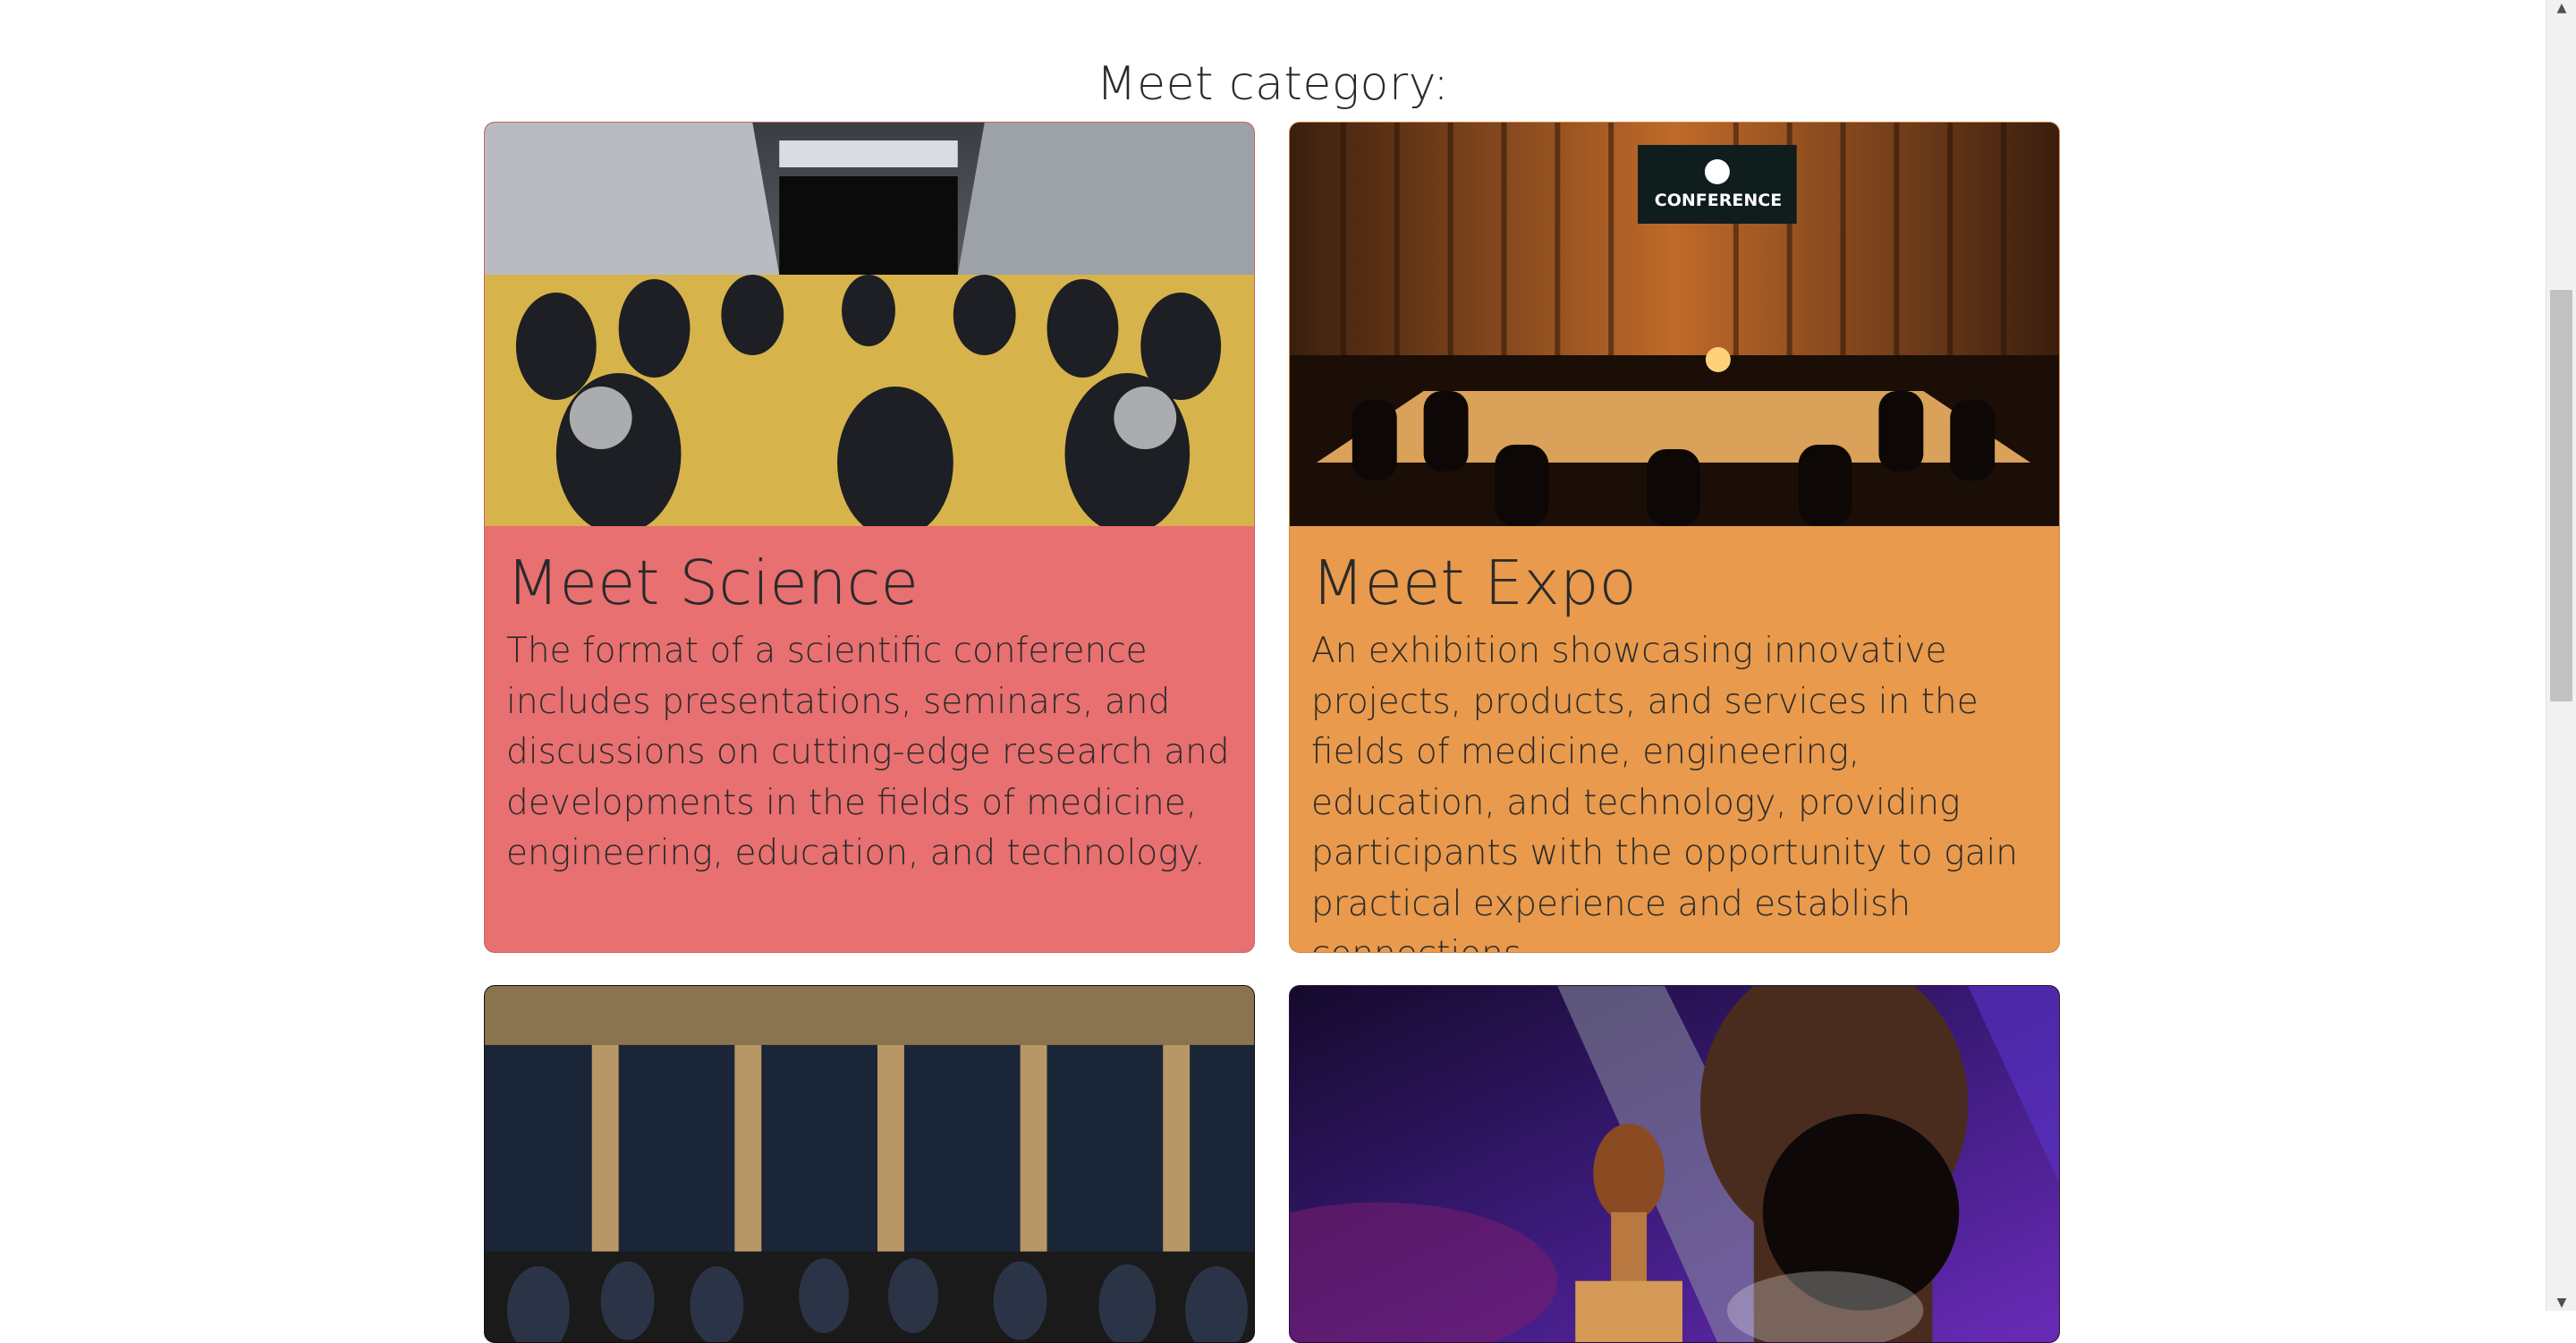 This screenshot has height=1343, width=2576. Describe the element at coordinates (1474, 583) in the screenshot. I see `card-title: Meet Expo` at that location.